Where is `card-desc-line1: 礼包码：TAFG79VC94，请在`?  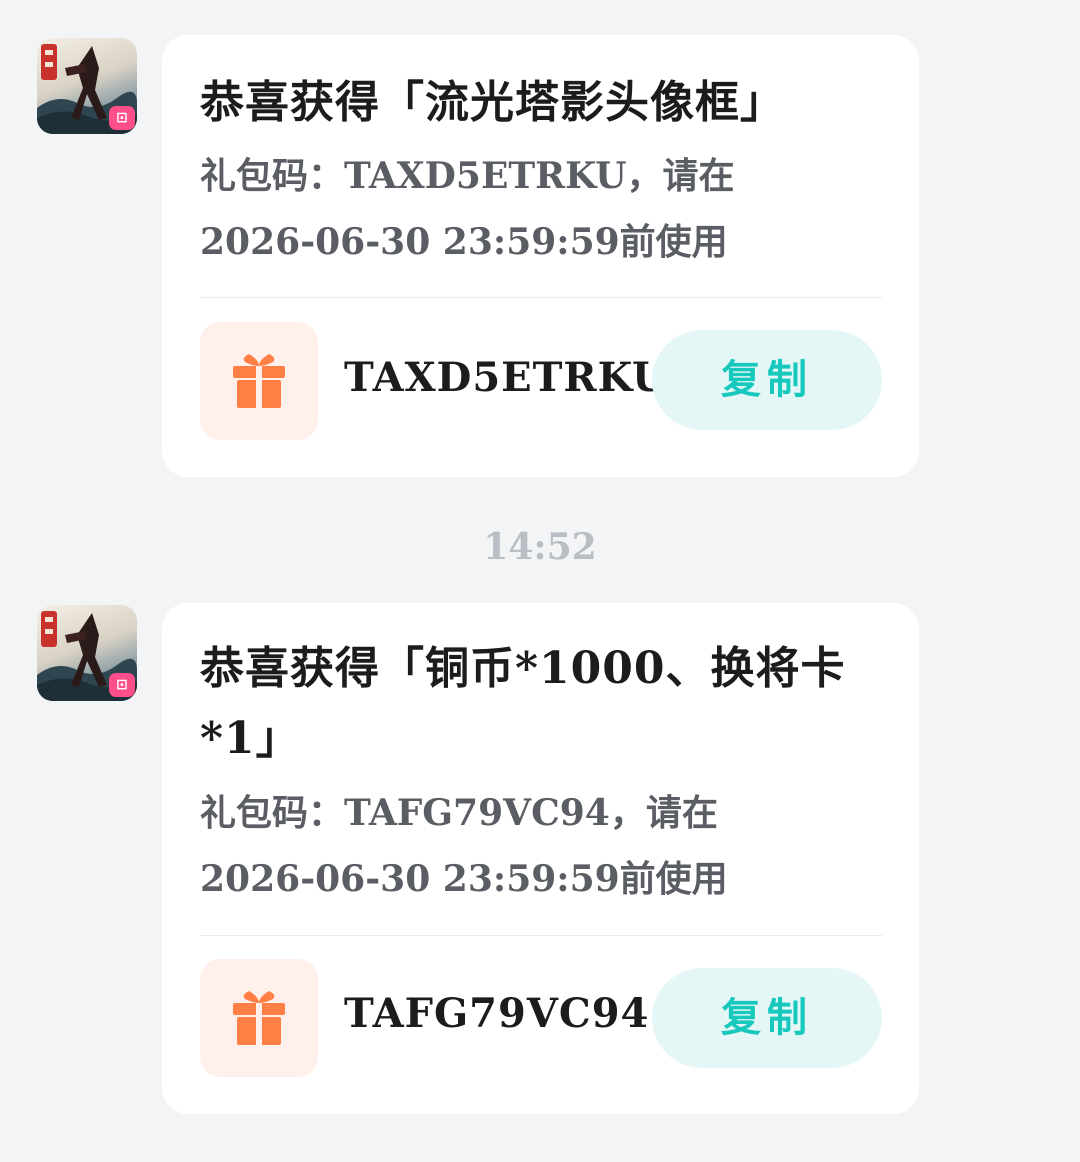
card-desc-line1: 礼包码：TAFG79VC94，请在 is located at coordinates (459, 813).